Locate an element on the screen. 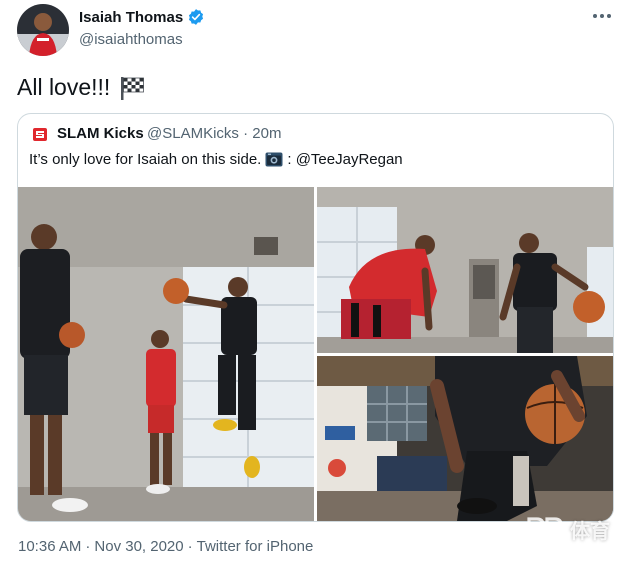 The width and height of the screenshot is (641, 564). author-avatar is located at coordinates (43, 30).